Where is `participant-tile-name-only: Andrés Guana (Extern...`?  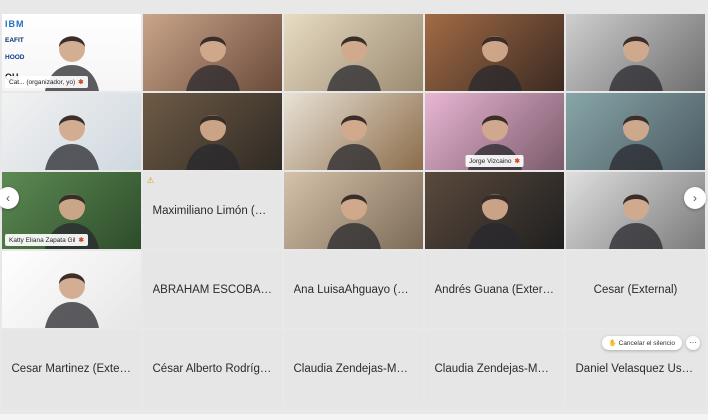 participant-tile-name-only: Andrés Guana (Extern... is located at coordinates (494, 289).